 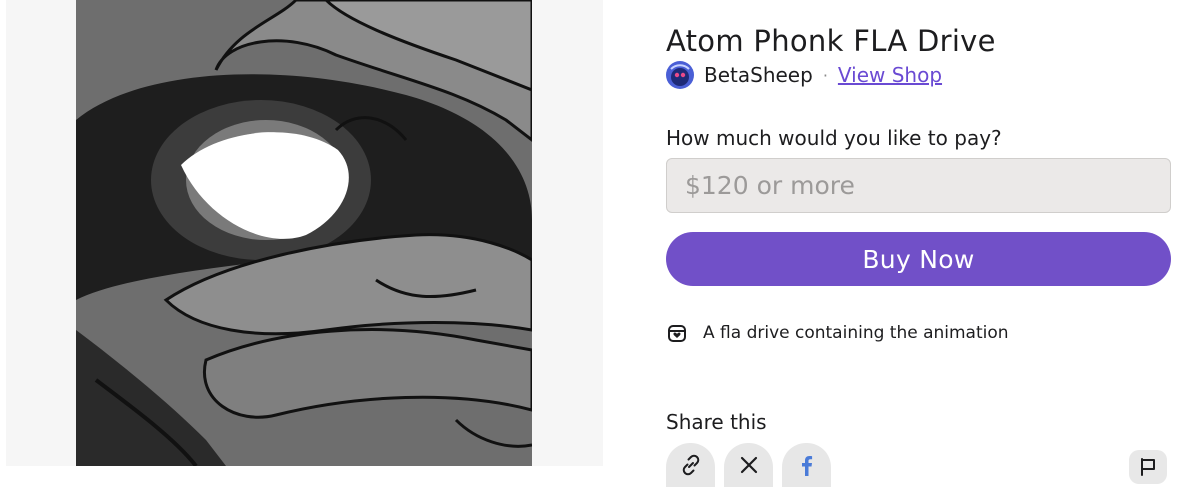 I want to click on product-title: Atom Phonk FLA Drive, so click(x=831, y=41).